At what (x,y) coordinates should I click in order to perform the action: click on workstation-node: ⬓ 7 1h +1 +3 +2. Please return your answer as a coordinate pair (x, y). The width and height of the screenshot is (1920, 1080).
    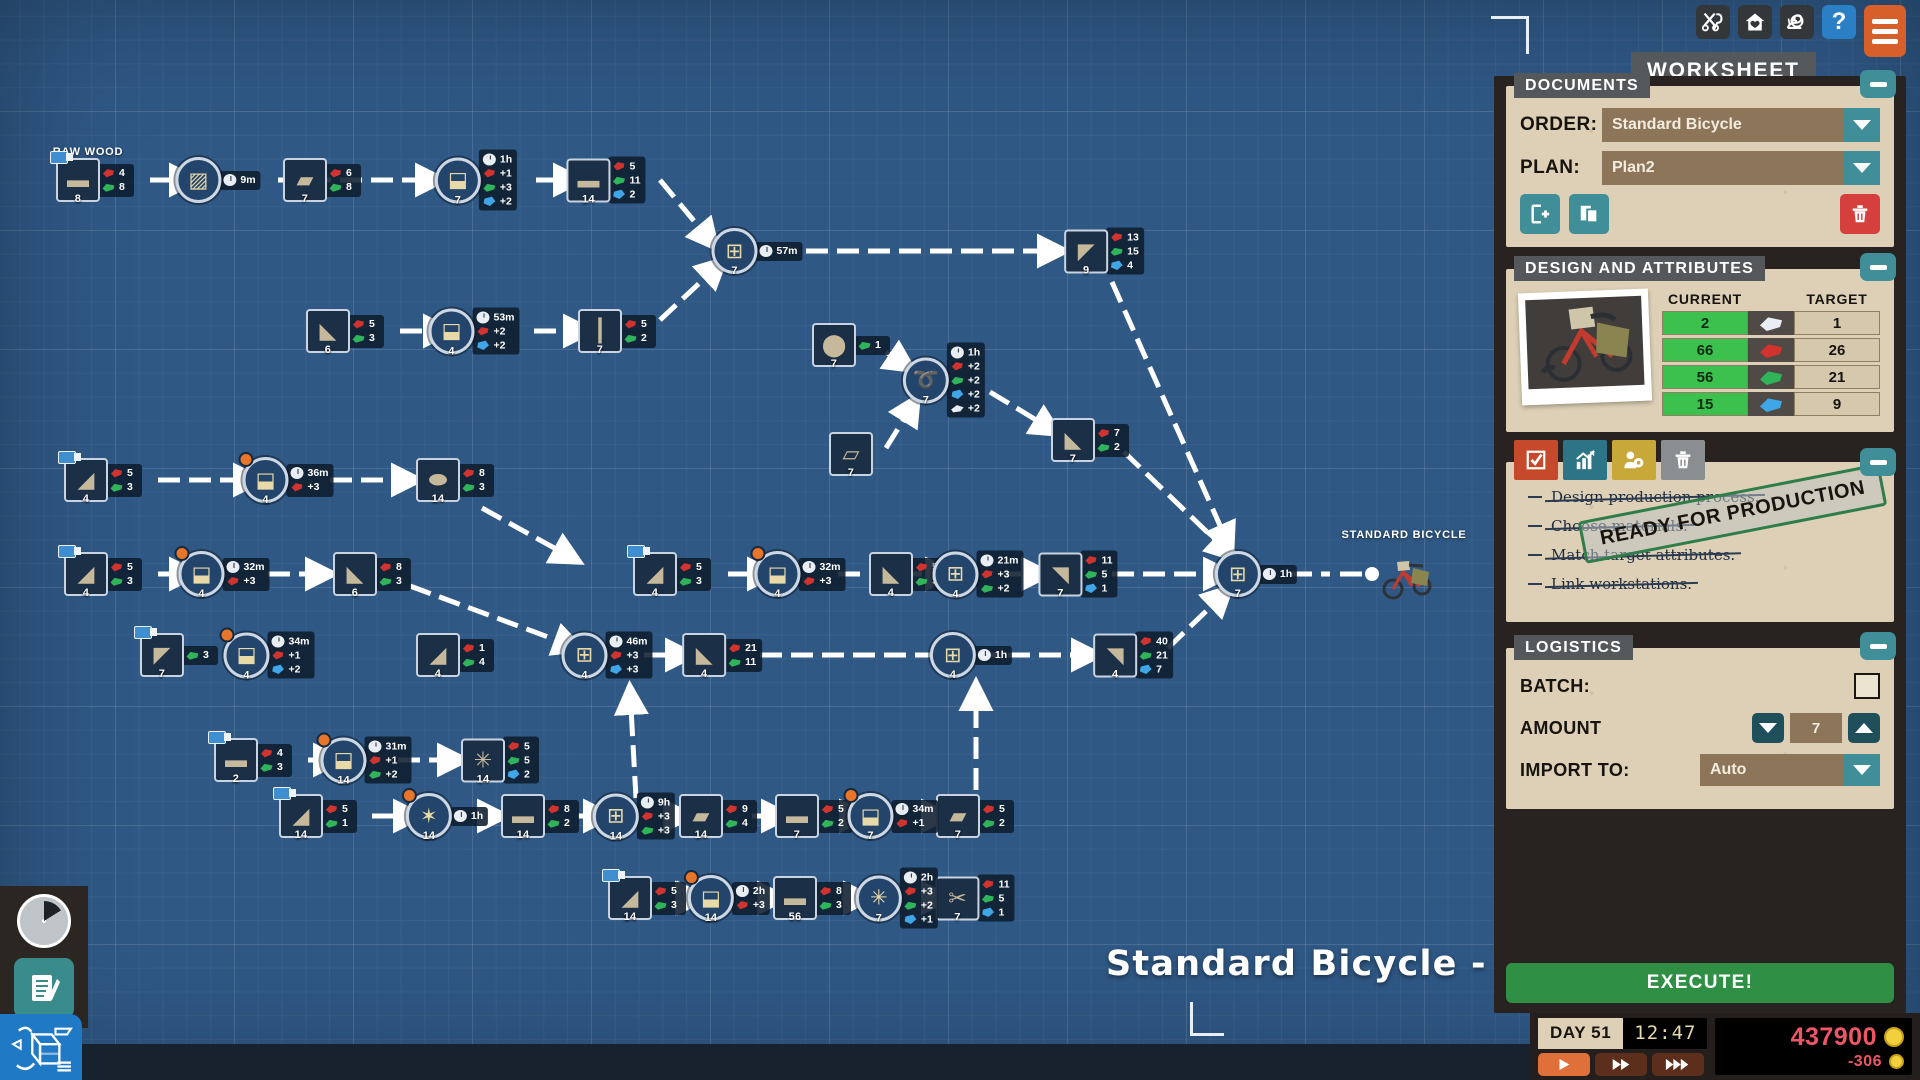
    Looking at the image, I should click on (476, 180).